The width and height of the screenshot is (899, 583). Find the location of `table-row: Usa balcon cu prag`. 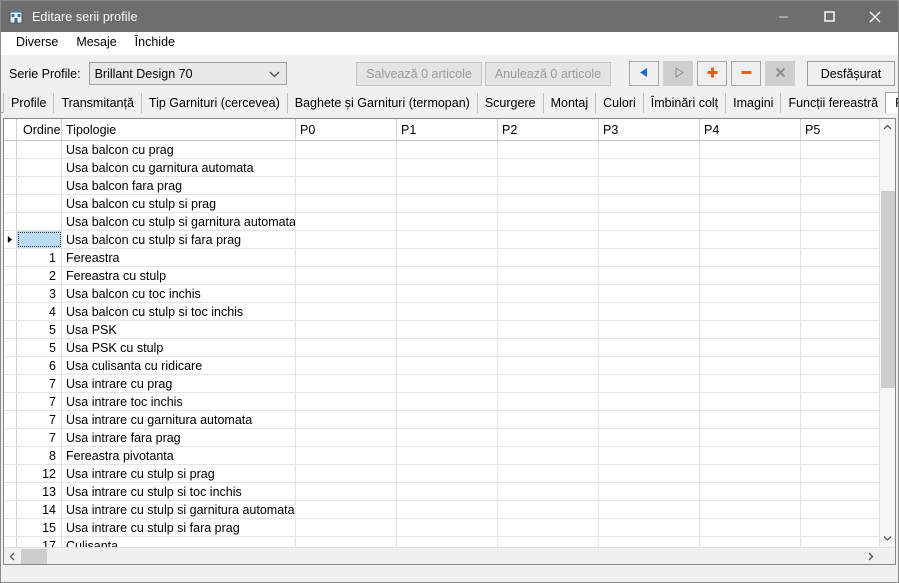

table-row: Usa balcon cu prag is located at coordinates (441, 150).